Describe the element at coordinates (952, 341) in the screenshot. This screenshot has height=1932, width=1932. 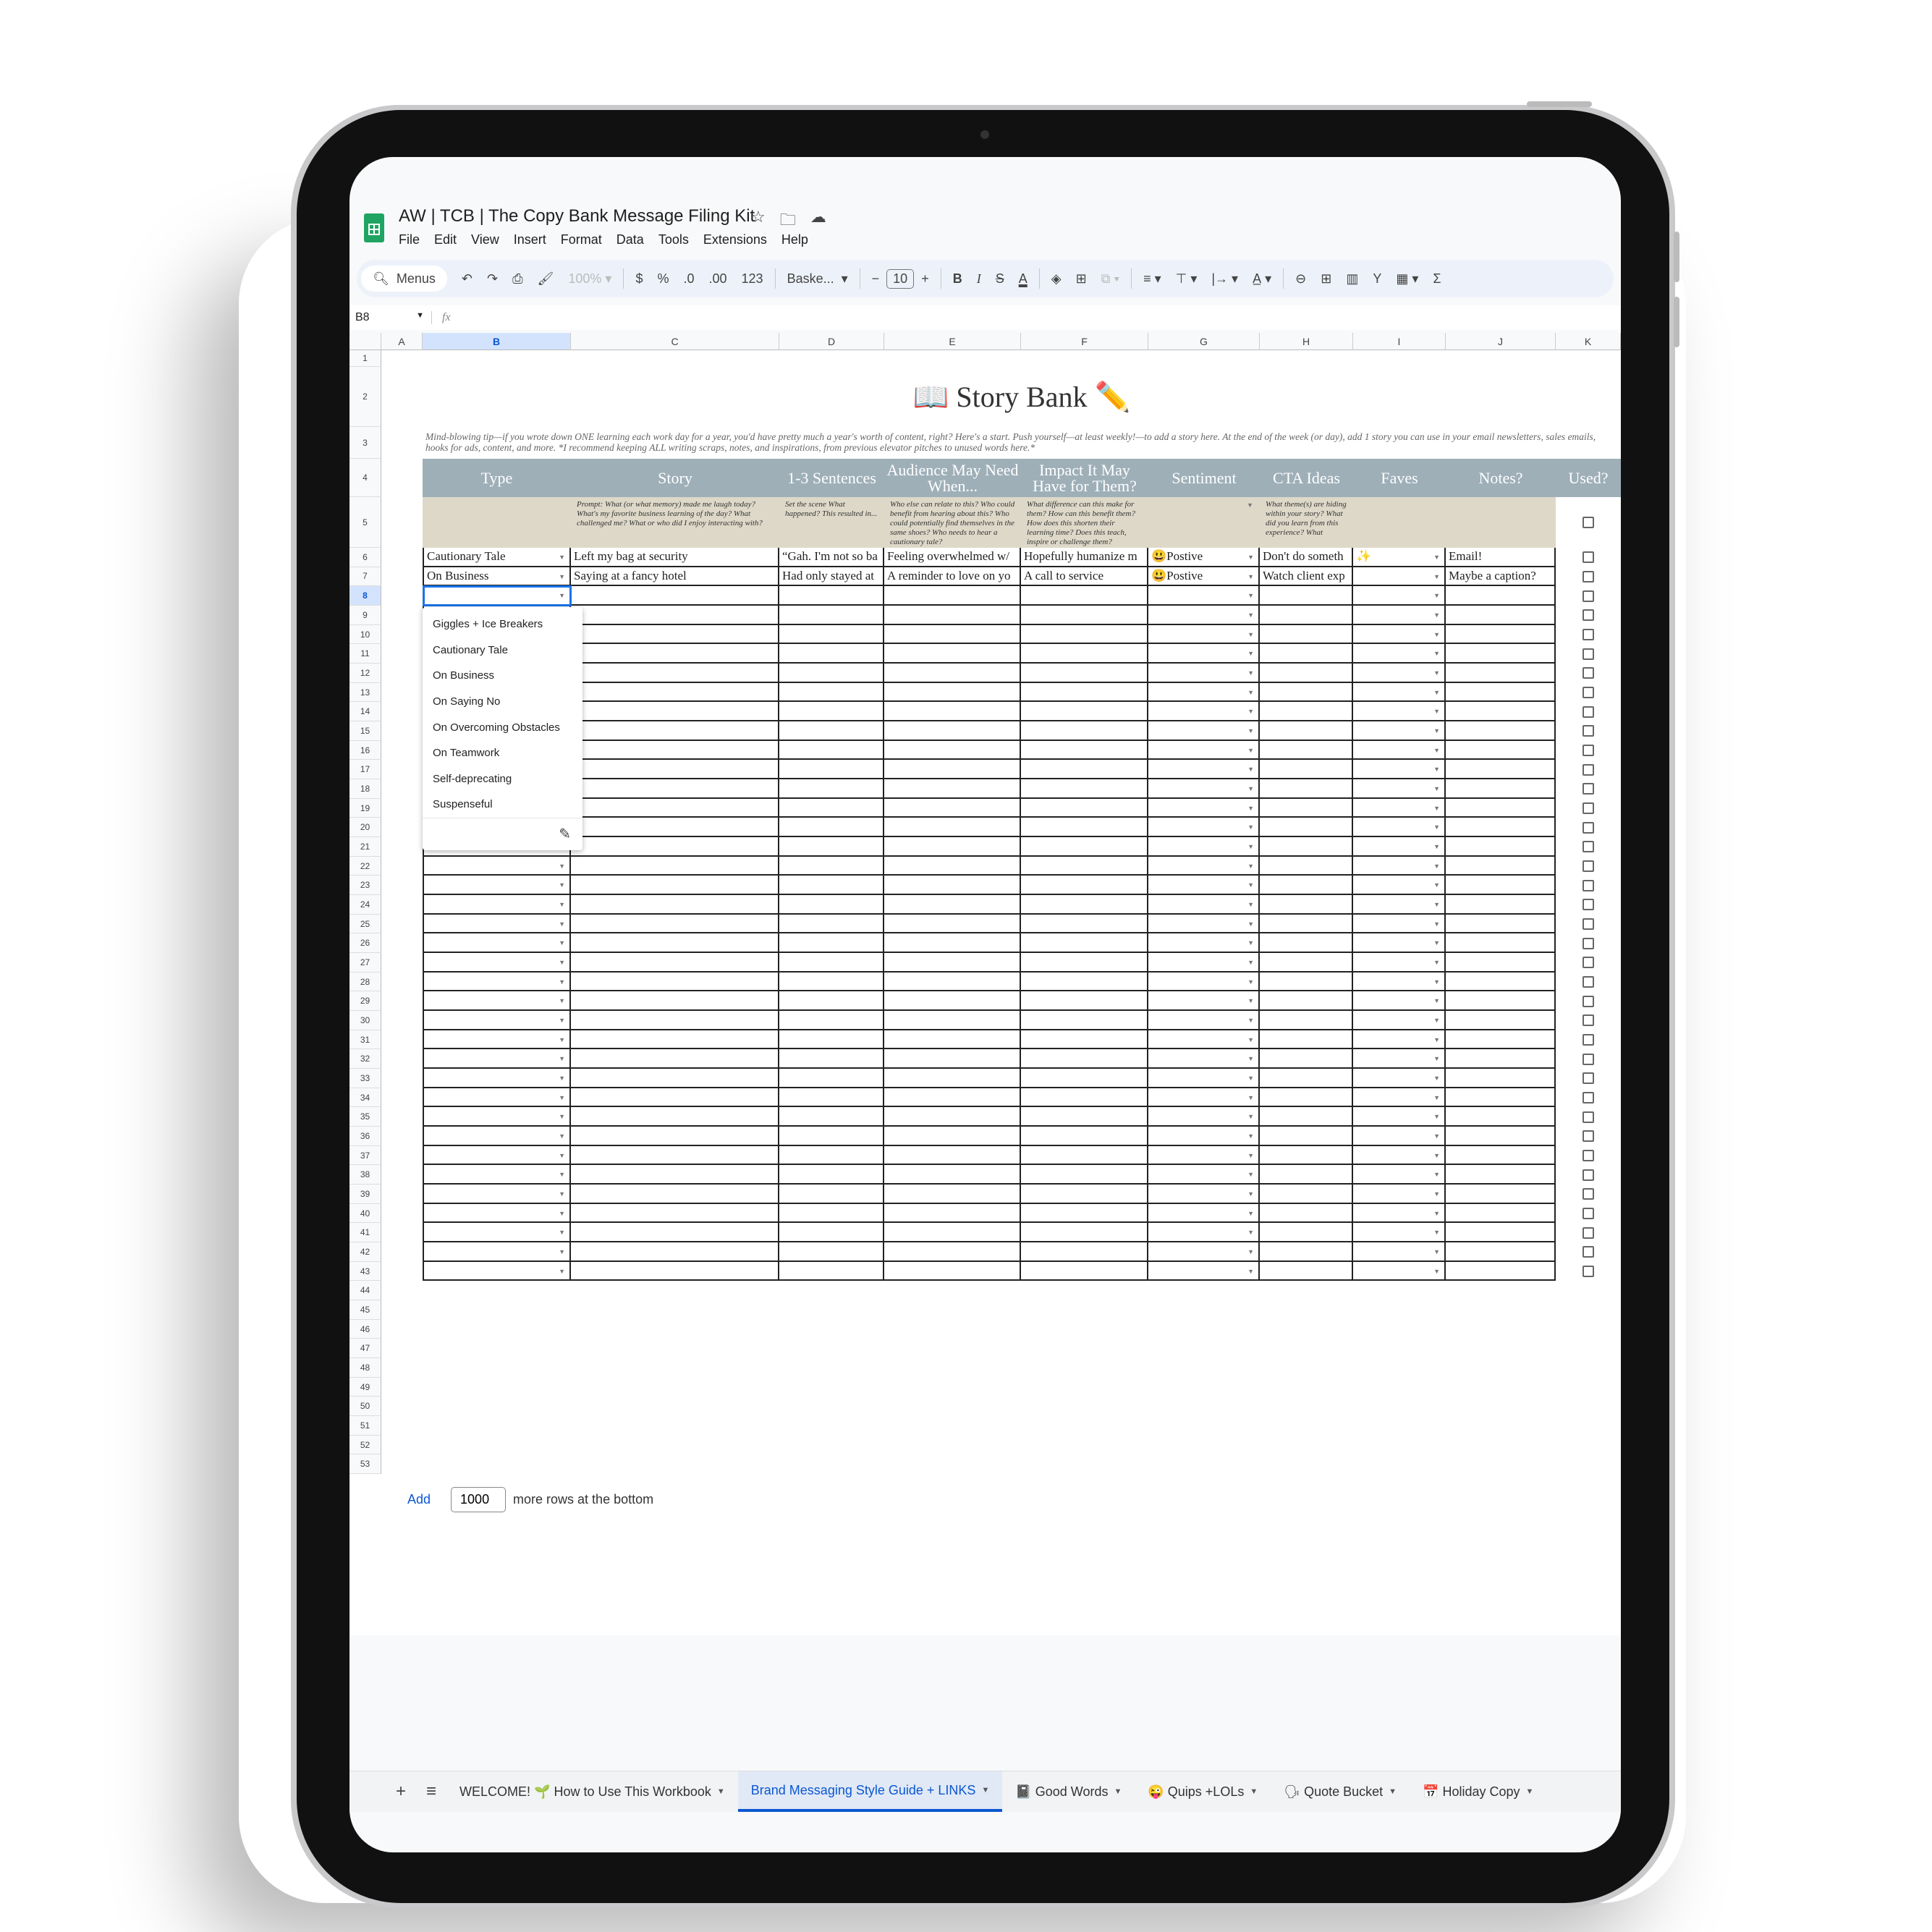
I see `column-header-e: E` at that location.